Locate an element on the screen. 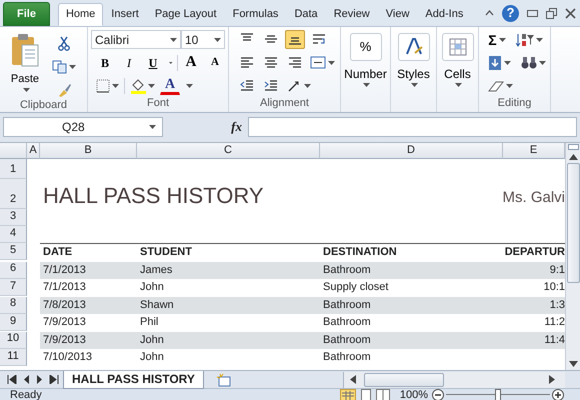  table-cell-text: 10:1 is located at coordinates (553, 287).